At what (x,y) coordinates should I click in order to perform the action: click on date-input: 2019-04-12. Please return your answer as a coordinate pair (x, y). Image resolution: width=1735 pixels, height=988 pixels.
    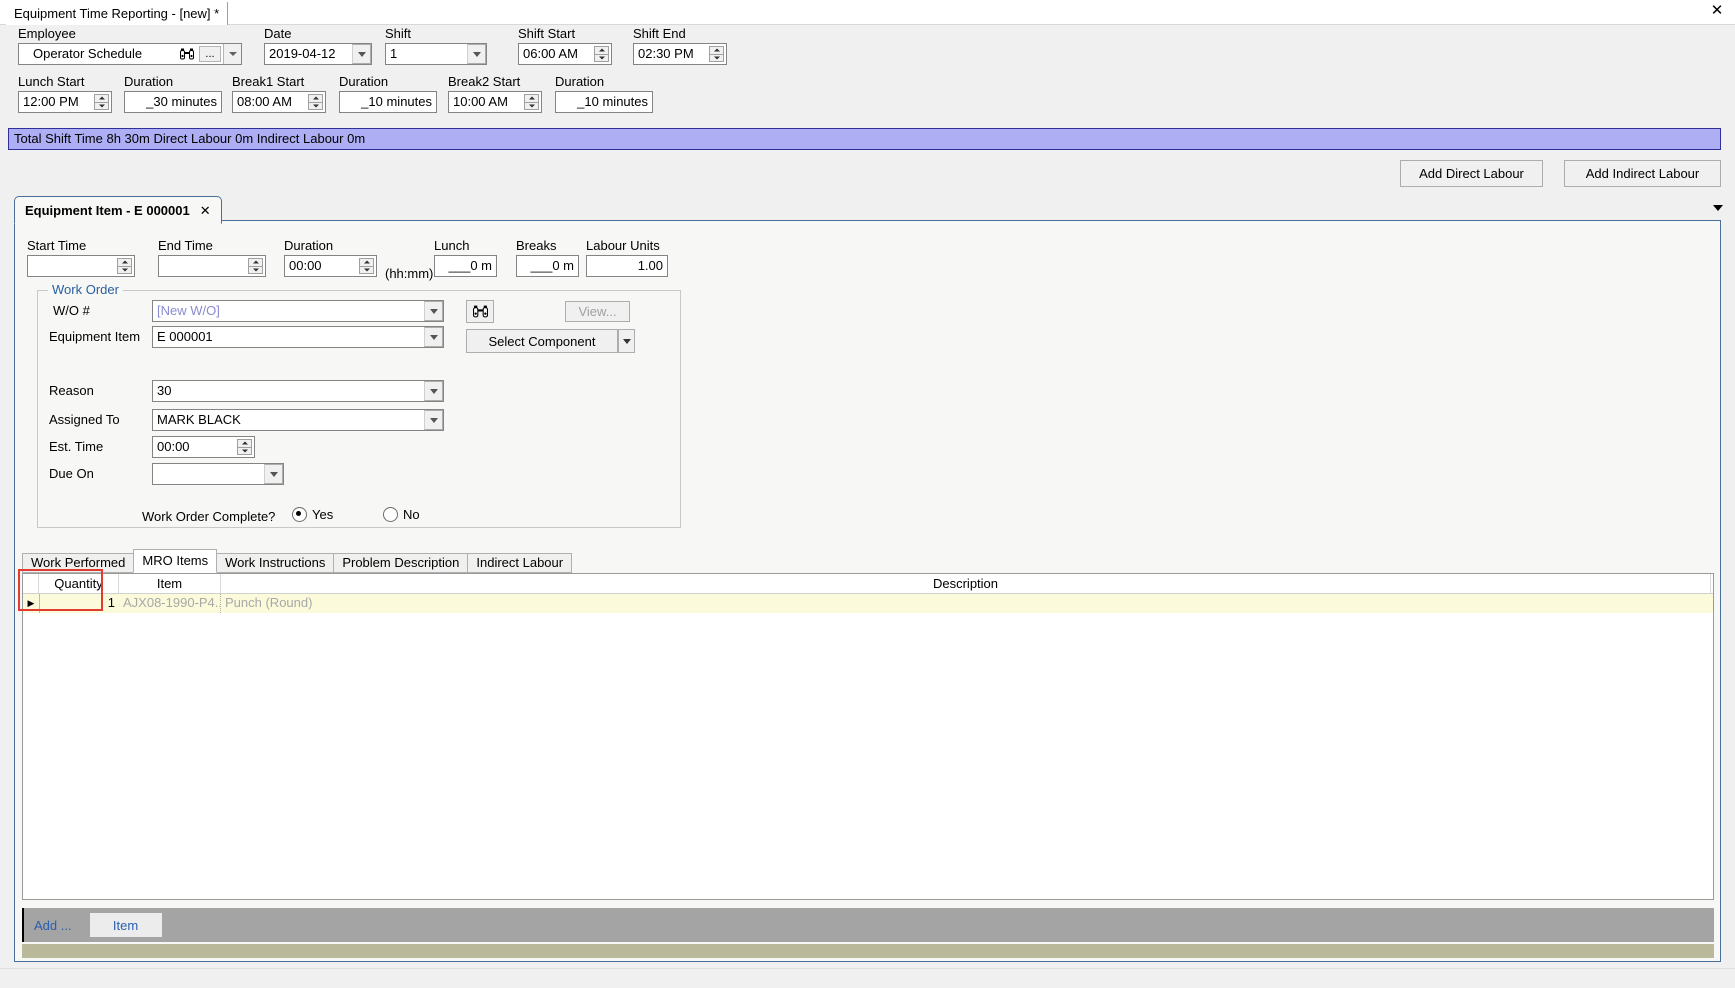
    Looking at the image, I should click on (308, 54).